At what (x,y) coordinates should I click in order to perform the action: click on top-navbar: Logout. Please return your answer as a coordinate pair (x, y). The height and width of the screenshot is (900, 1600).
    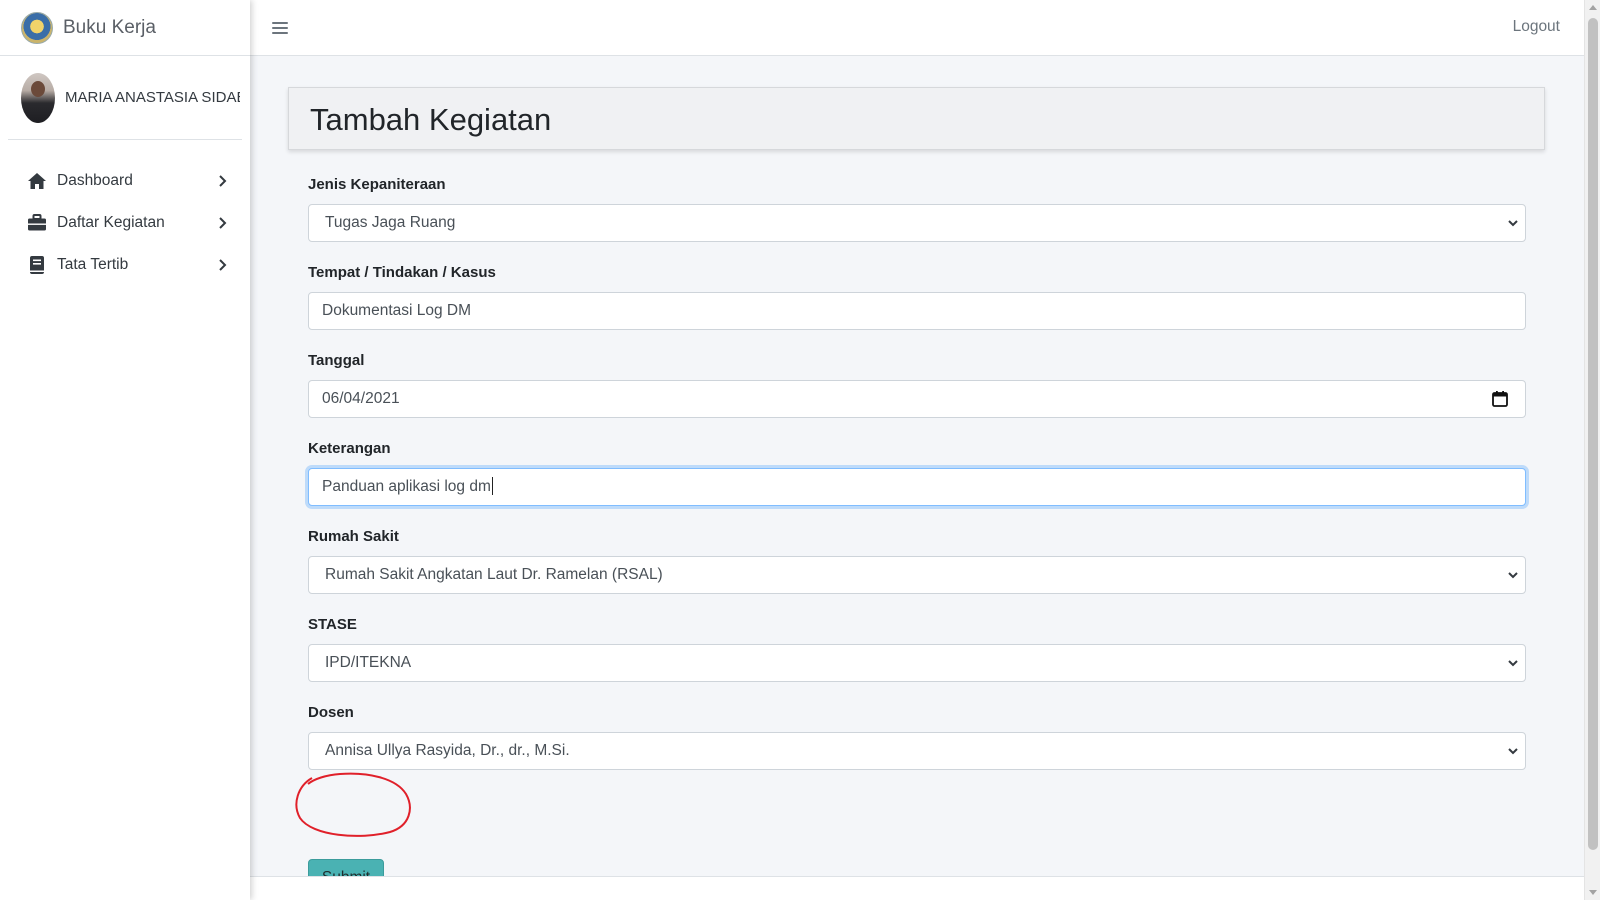
    Looking at the image, I should click on (917, 28).